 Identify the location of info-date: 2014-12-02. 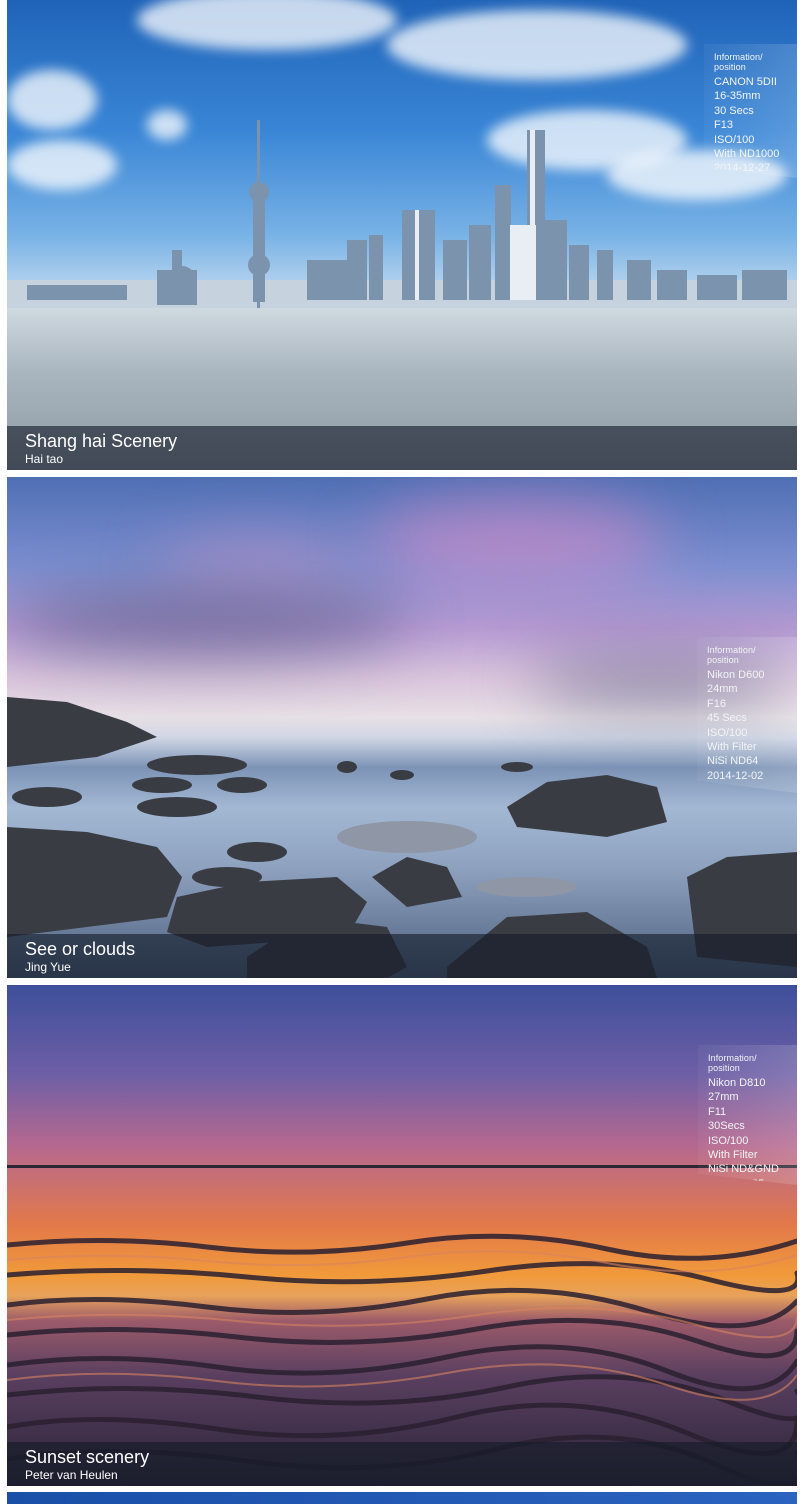
(735, 775).